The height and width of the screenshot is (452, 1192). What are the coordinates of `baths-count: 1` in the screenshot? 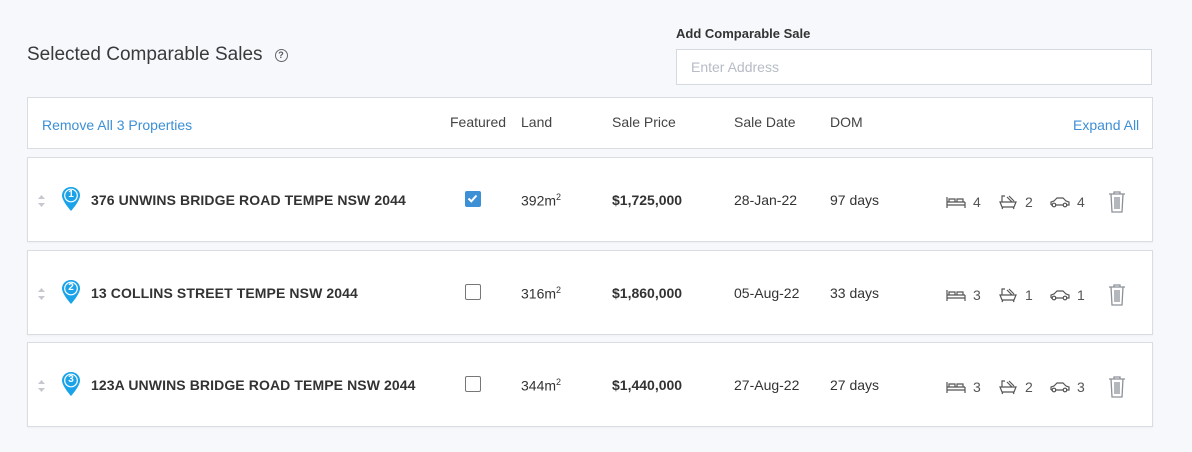 It's located at (1029, 295).